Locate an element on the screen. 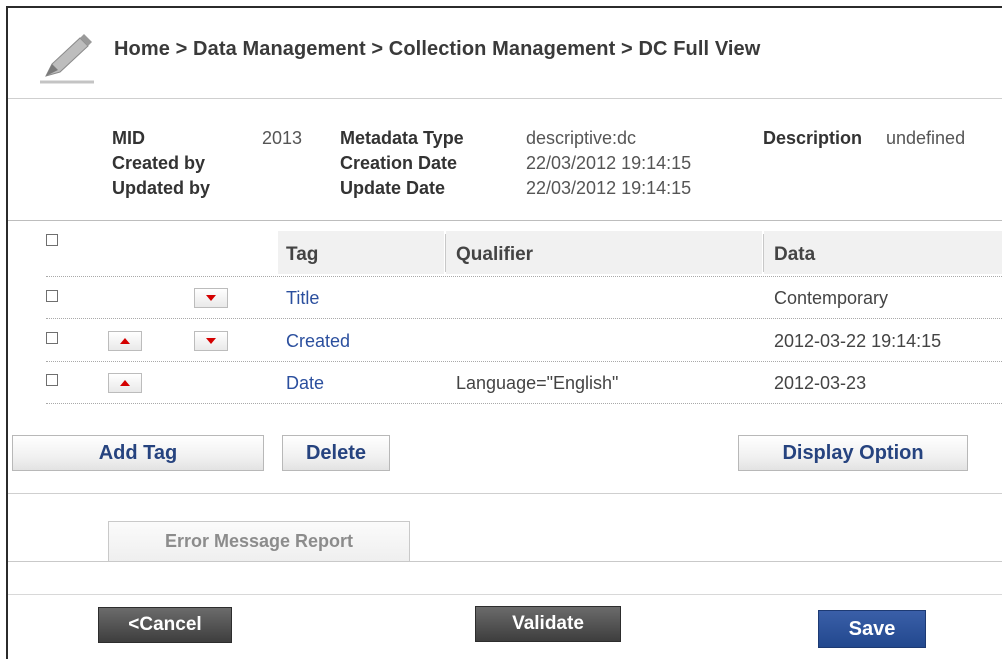  tag-link-date: Date is located at coordinates (305, 383).